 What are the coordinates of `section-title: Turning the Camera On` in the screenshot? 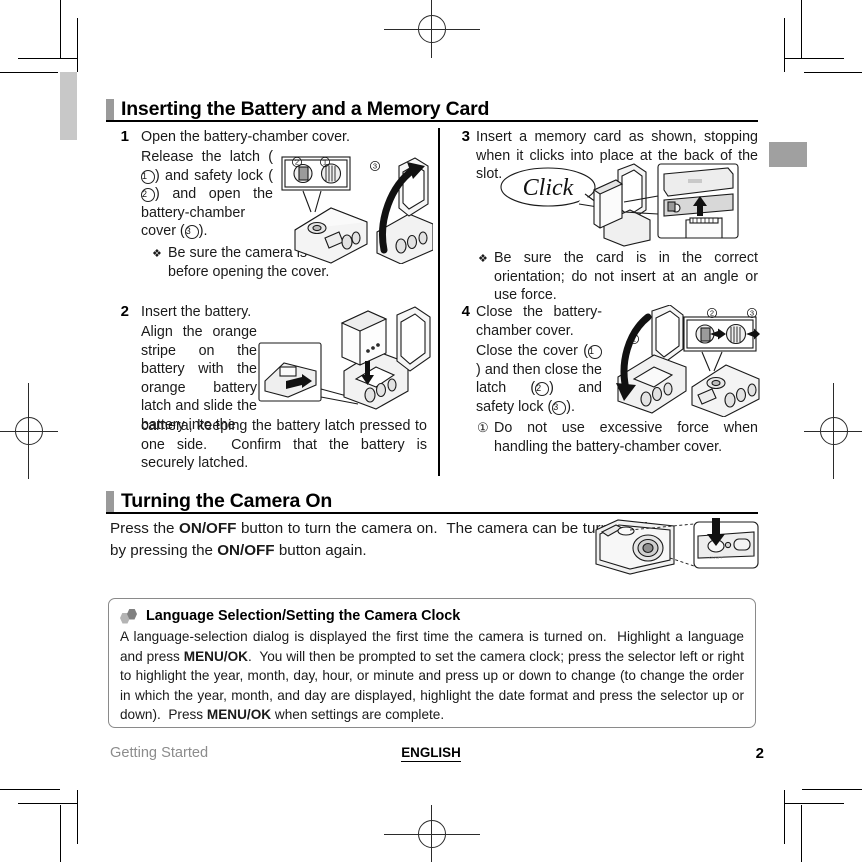 It's located at (227, 501).